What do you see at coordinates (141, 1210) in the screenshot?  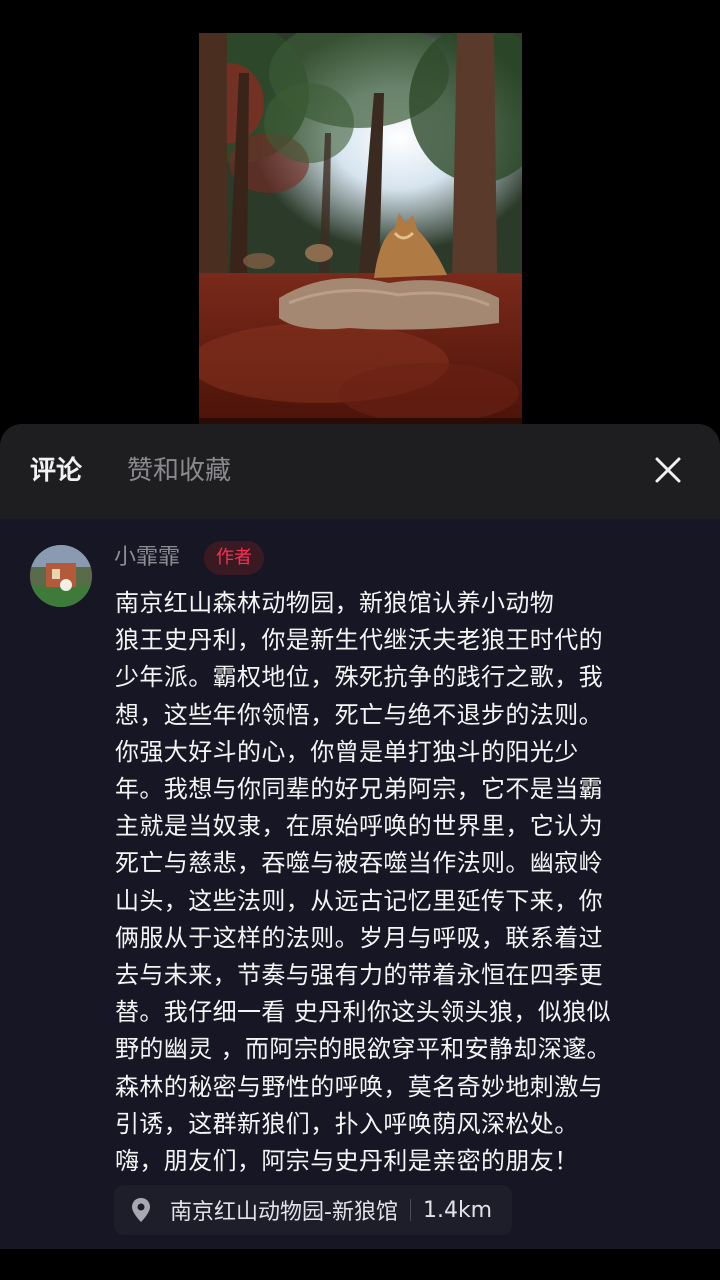 I see `location-pin-icon` at bounding box center [141, 1210].